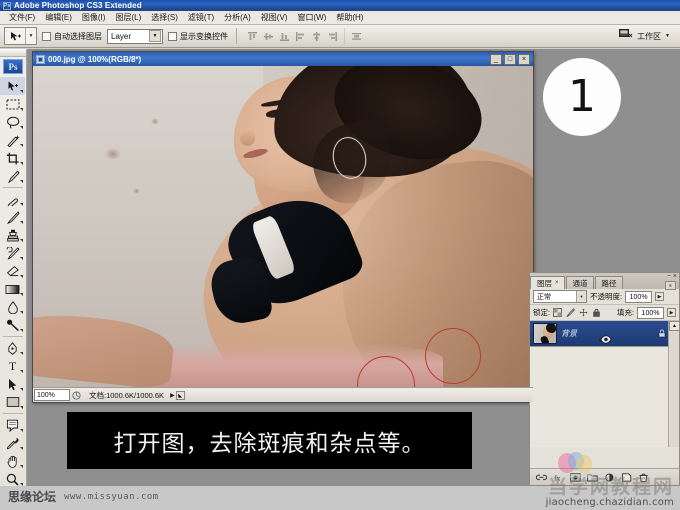  I want to click on scroll-up-button: ▲, so click(674, 326).